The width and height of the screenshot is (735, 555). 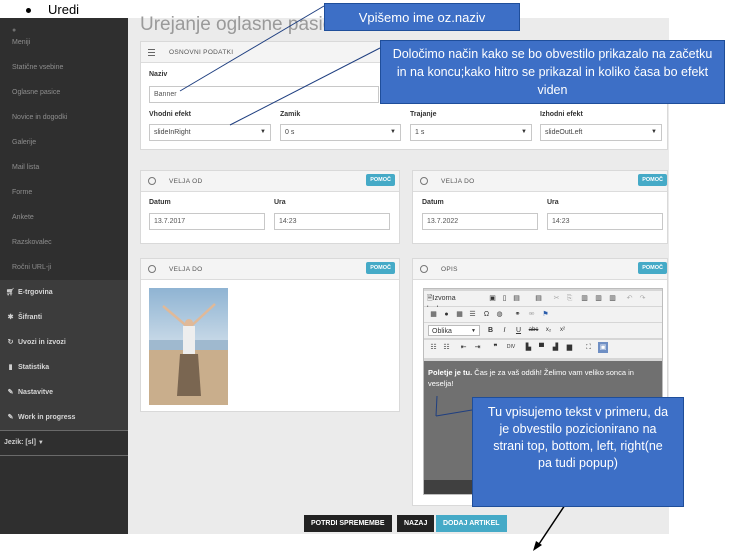 I want to click on sidebar-item-novice: Novice in dogodki, so click(x=64, y=117).